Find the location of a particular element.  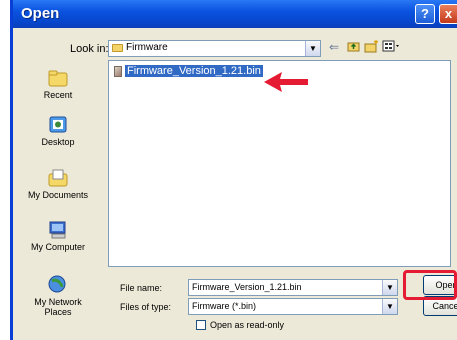

read-only-label: Open as read-only is located at coordinates (247, 325).